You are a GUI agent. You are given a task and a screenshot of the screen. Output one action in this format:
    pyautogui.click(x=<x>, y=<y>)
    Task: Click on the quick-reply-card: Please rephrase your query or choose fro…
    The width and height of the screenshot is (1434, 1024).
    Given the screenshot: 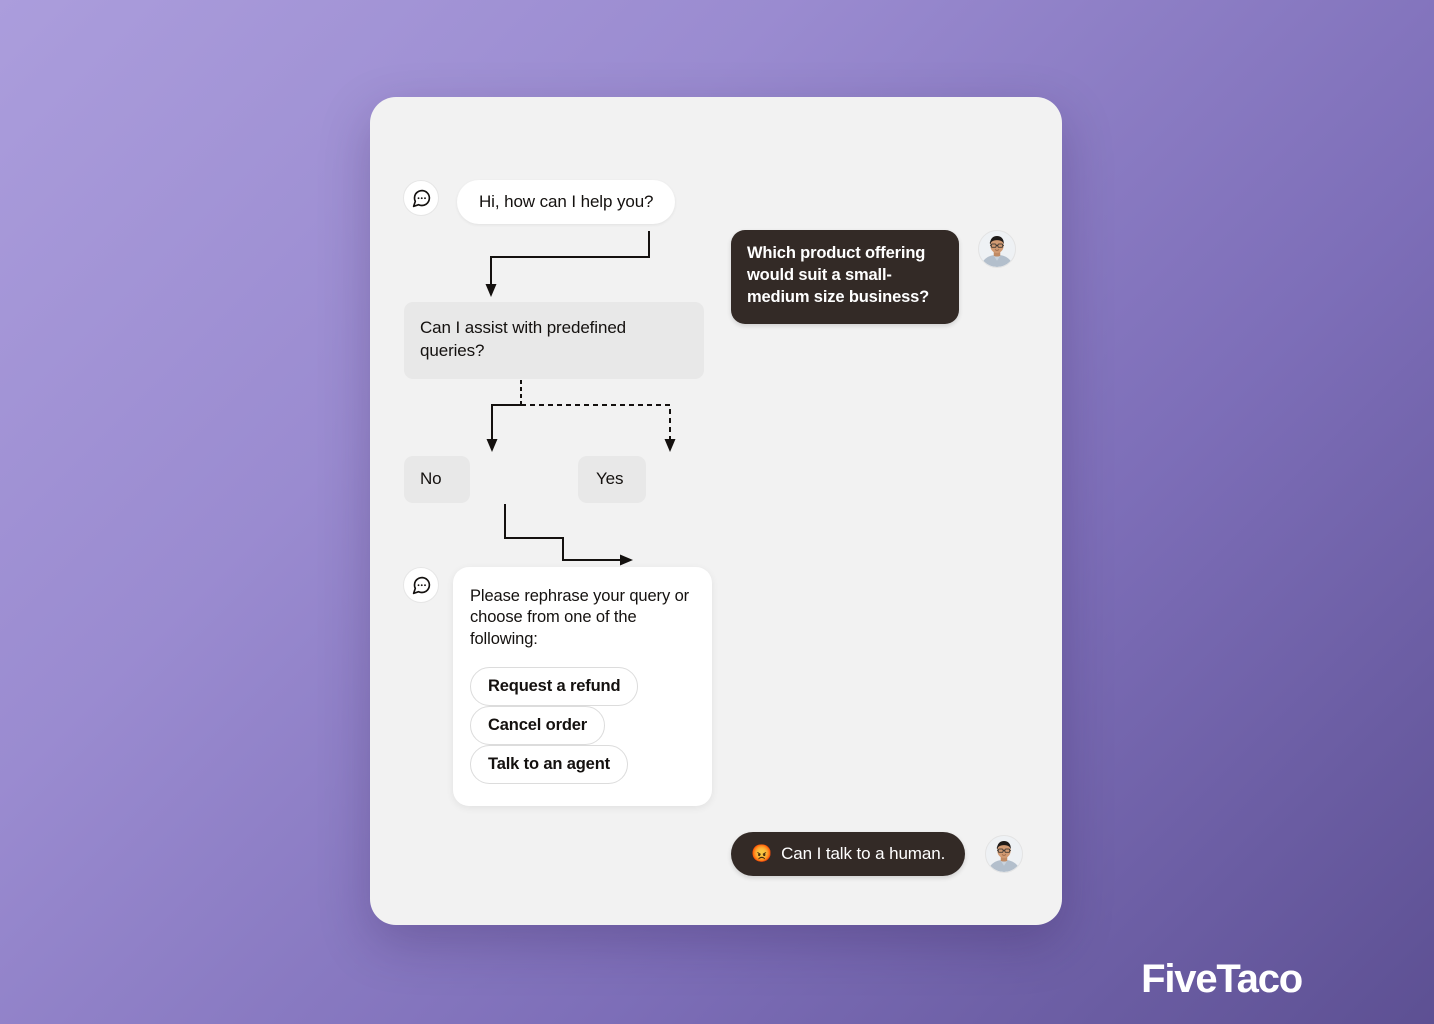 What is the action you would take?
    pyautogui.click(x=582, y=687)
    